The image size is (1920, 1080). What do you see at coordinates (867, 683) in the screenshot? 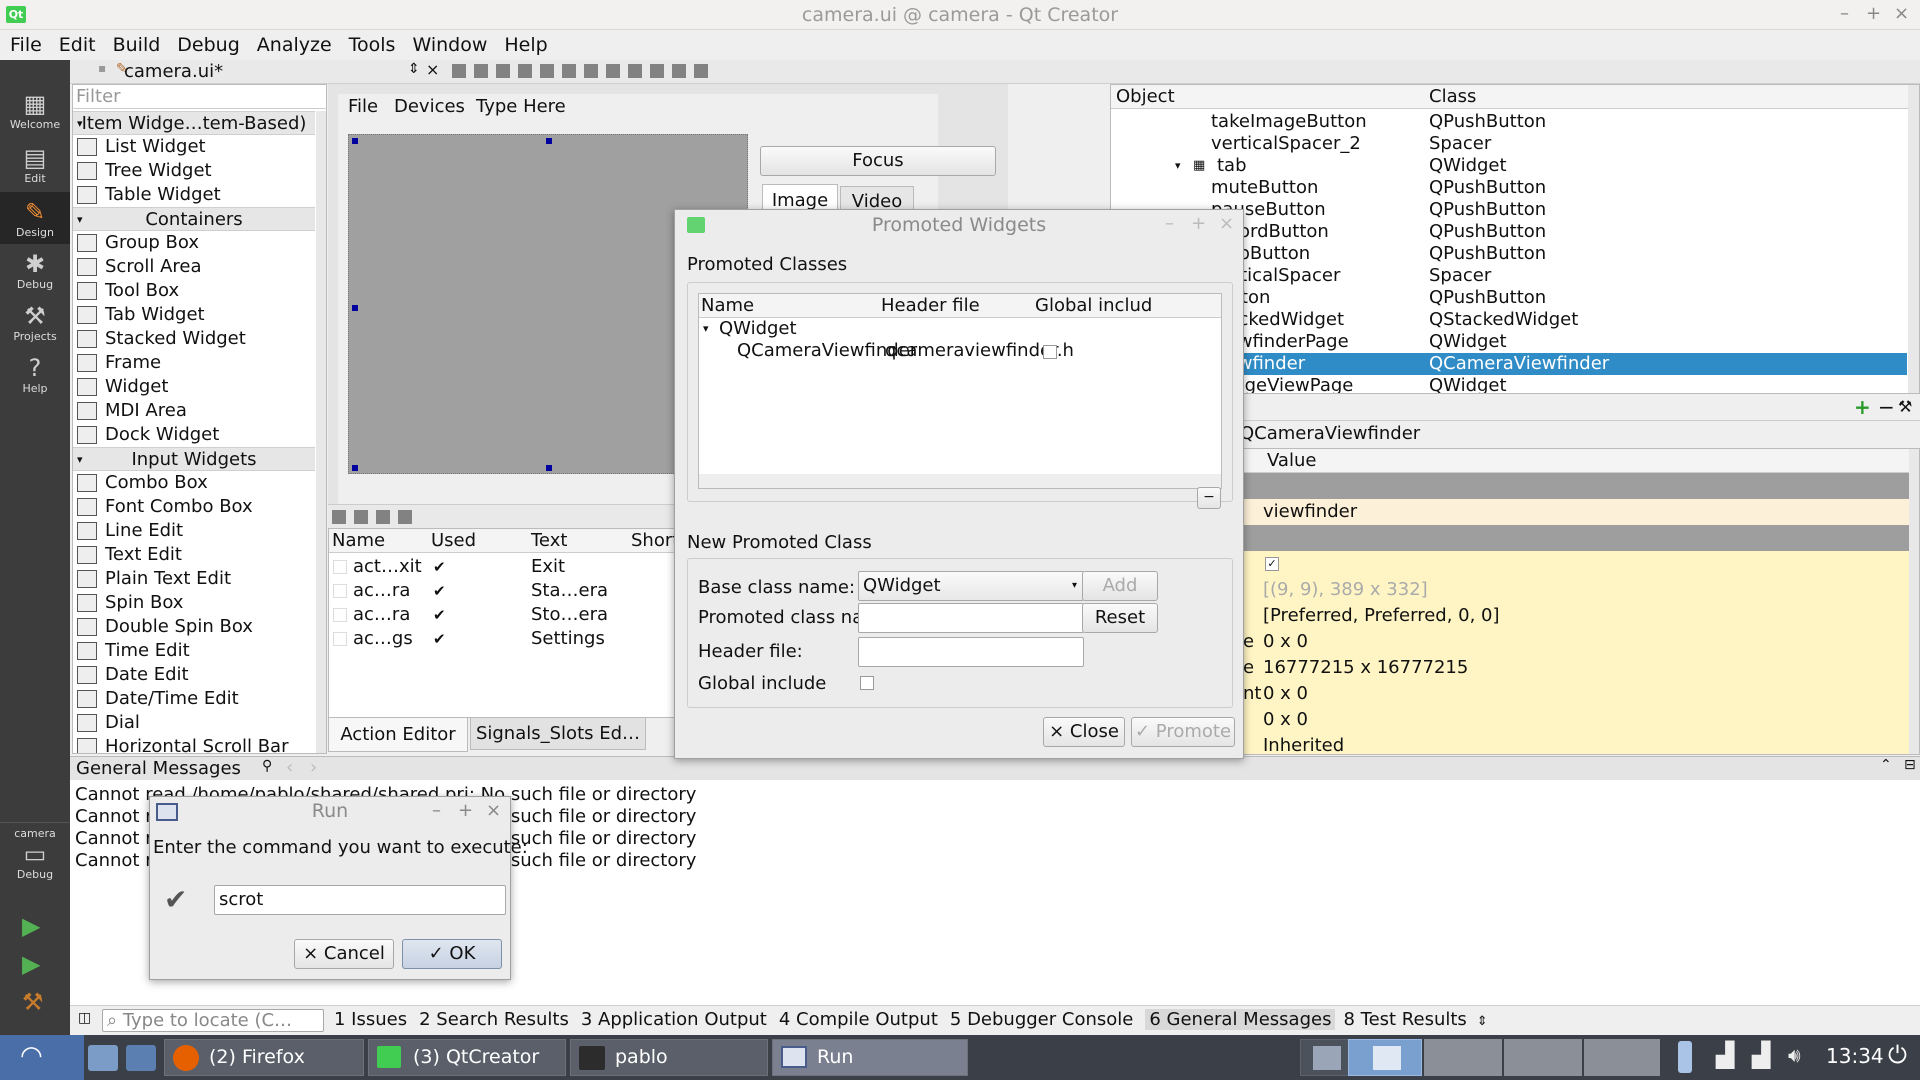
I see `global-include-checkbox` at bounding box center [867, 683].